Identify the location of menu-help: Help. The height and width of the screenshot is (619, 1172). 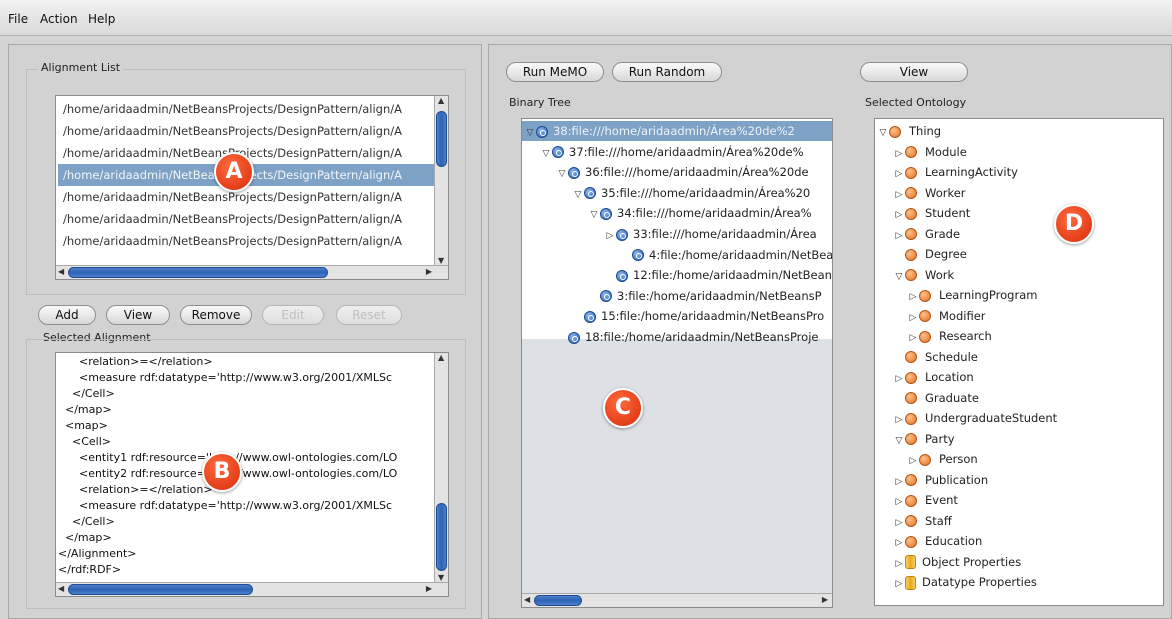
(101, 19).